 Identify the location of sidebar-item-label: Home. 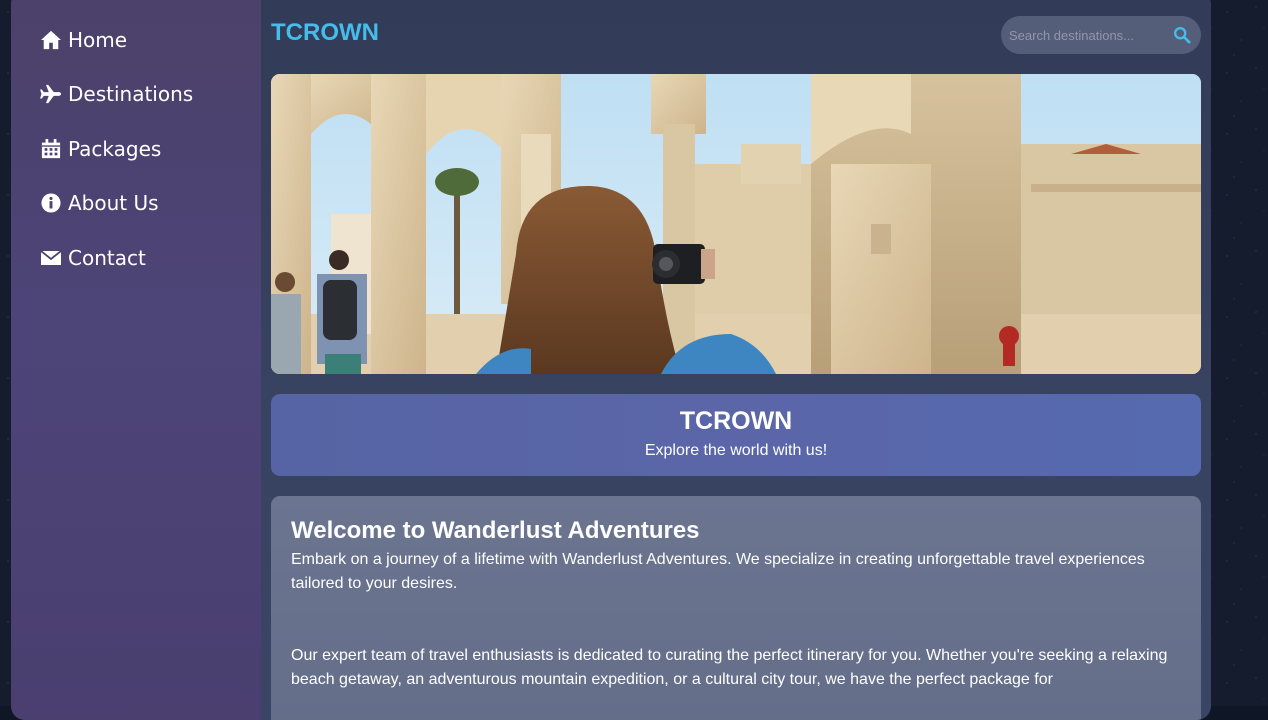
(98, 40).